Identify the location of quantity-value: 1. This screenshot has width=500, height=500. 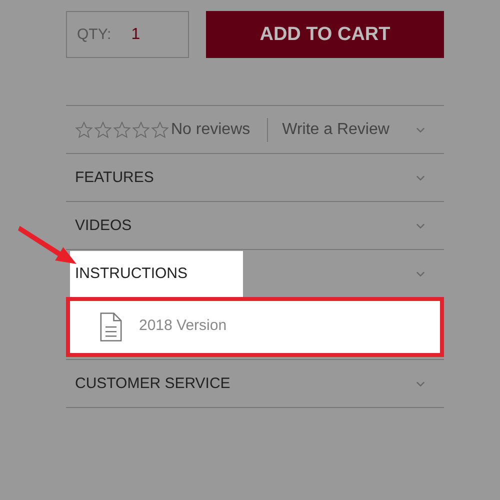
(135, 35).